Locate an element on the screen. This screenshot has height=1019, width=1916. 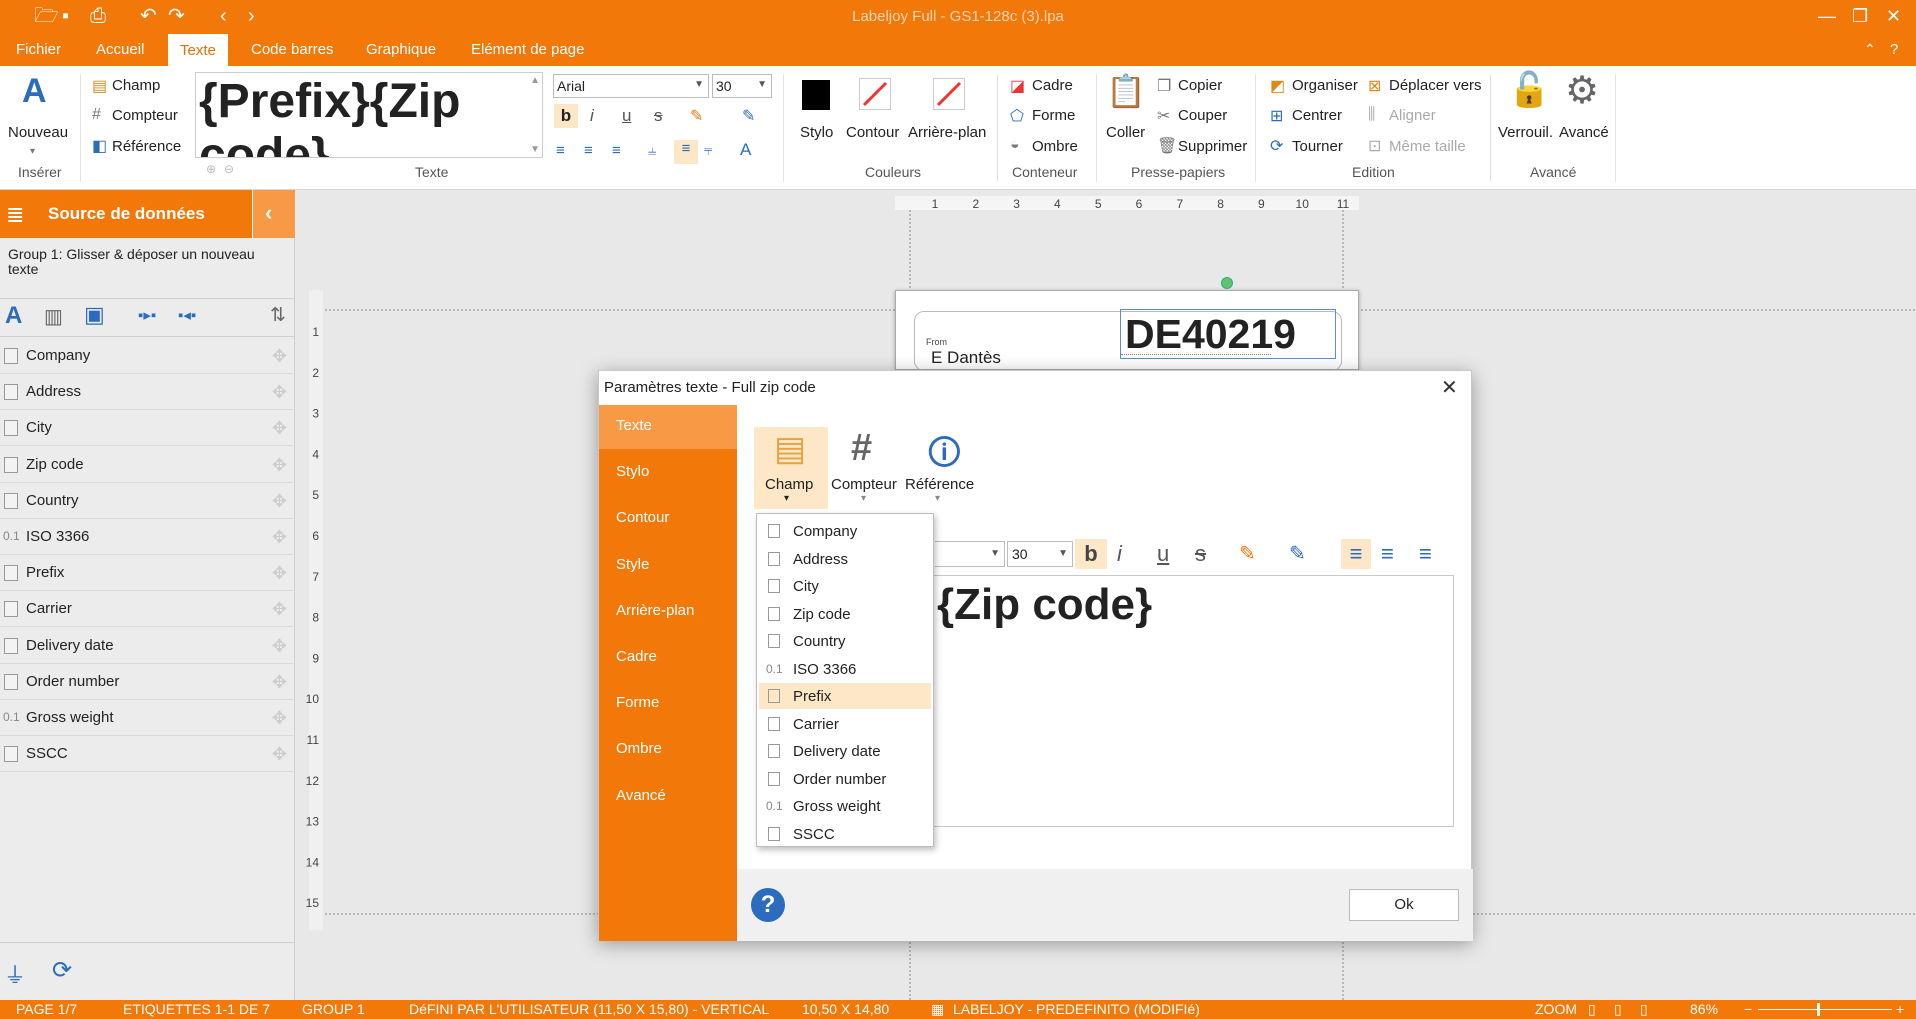
expand-icon: ▪▸▪ is located at coordinates (147, 315).